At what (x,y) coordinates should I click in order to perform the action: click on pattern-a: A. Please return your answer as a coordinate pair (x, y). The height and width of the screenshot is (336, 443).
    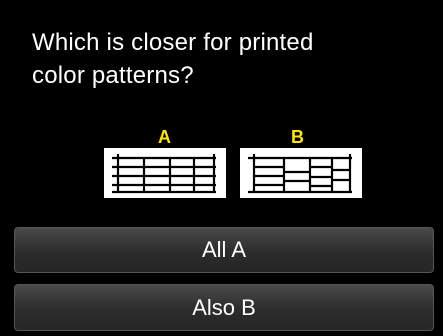
    Looking at the image, I should click on (165, 168).